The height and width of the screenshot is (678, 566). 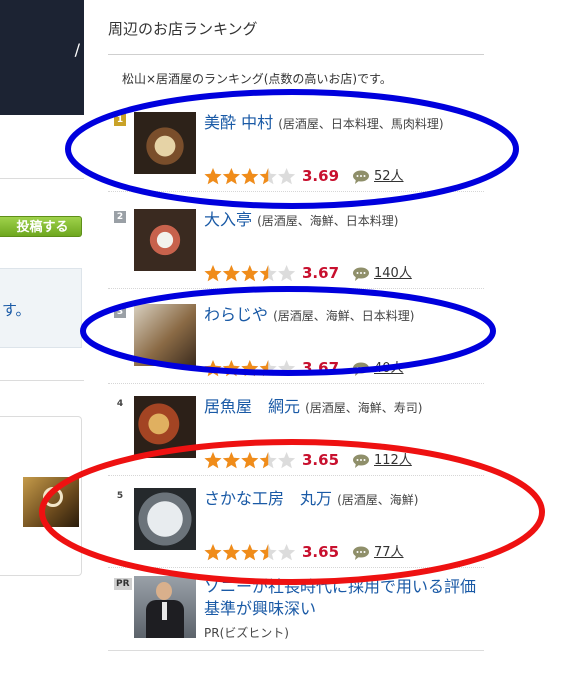 I want to click on dark-banner: /, so click(x=42, y=57).